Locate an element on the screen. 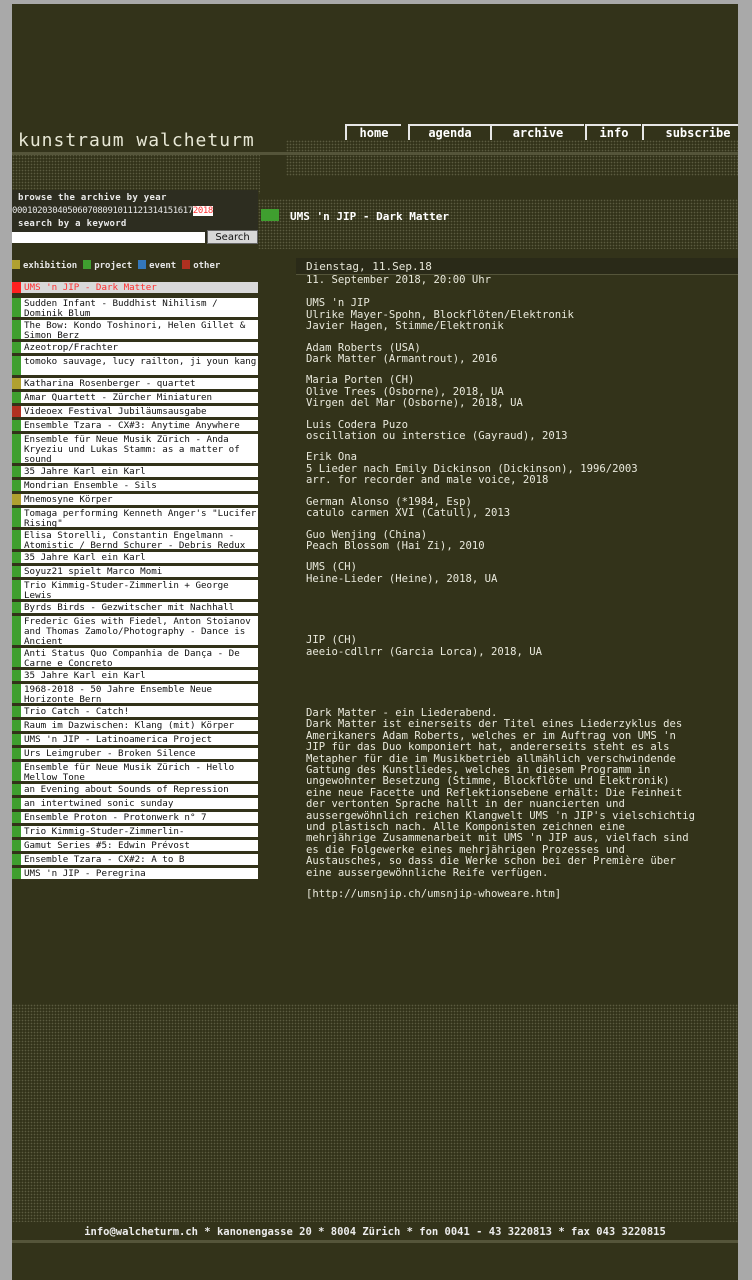 The height and width of the screenshot is (1280, 752). year-link-09: 09 is located at coordinates (107, 211).